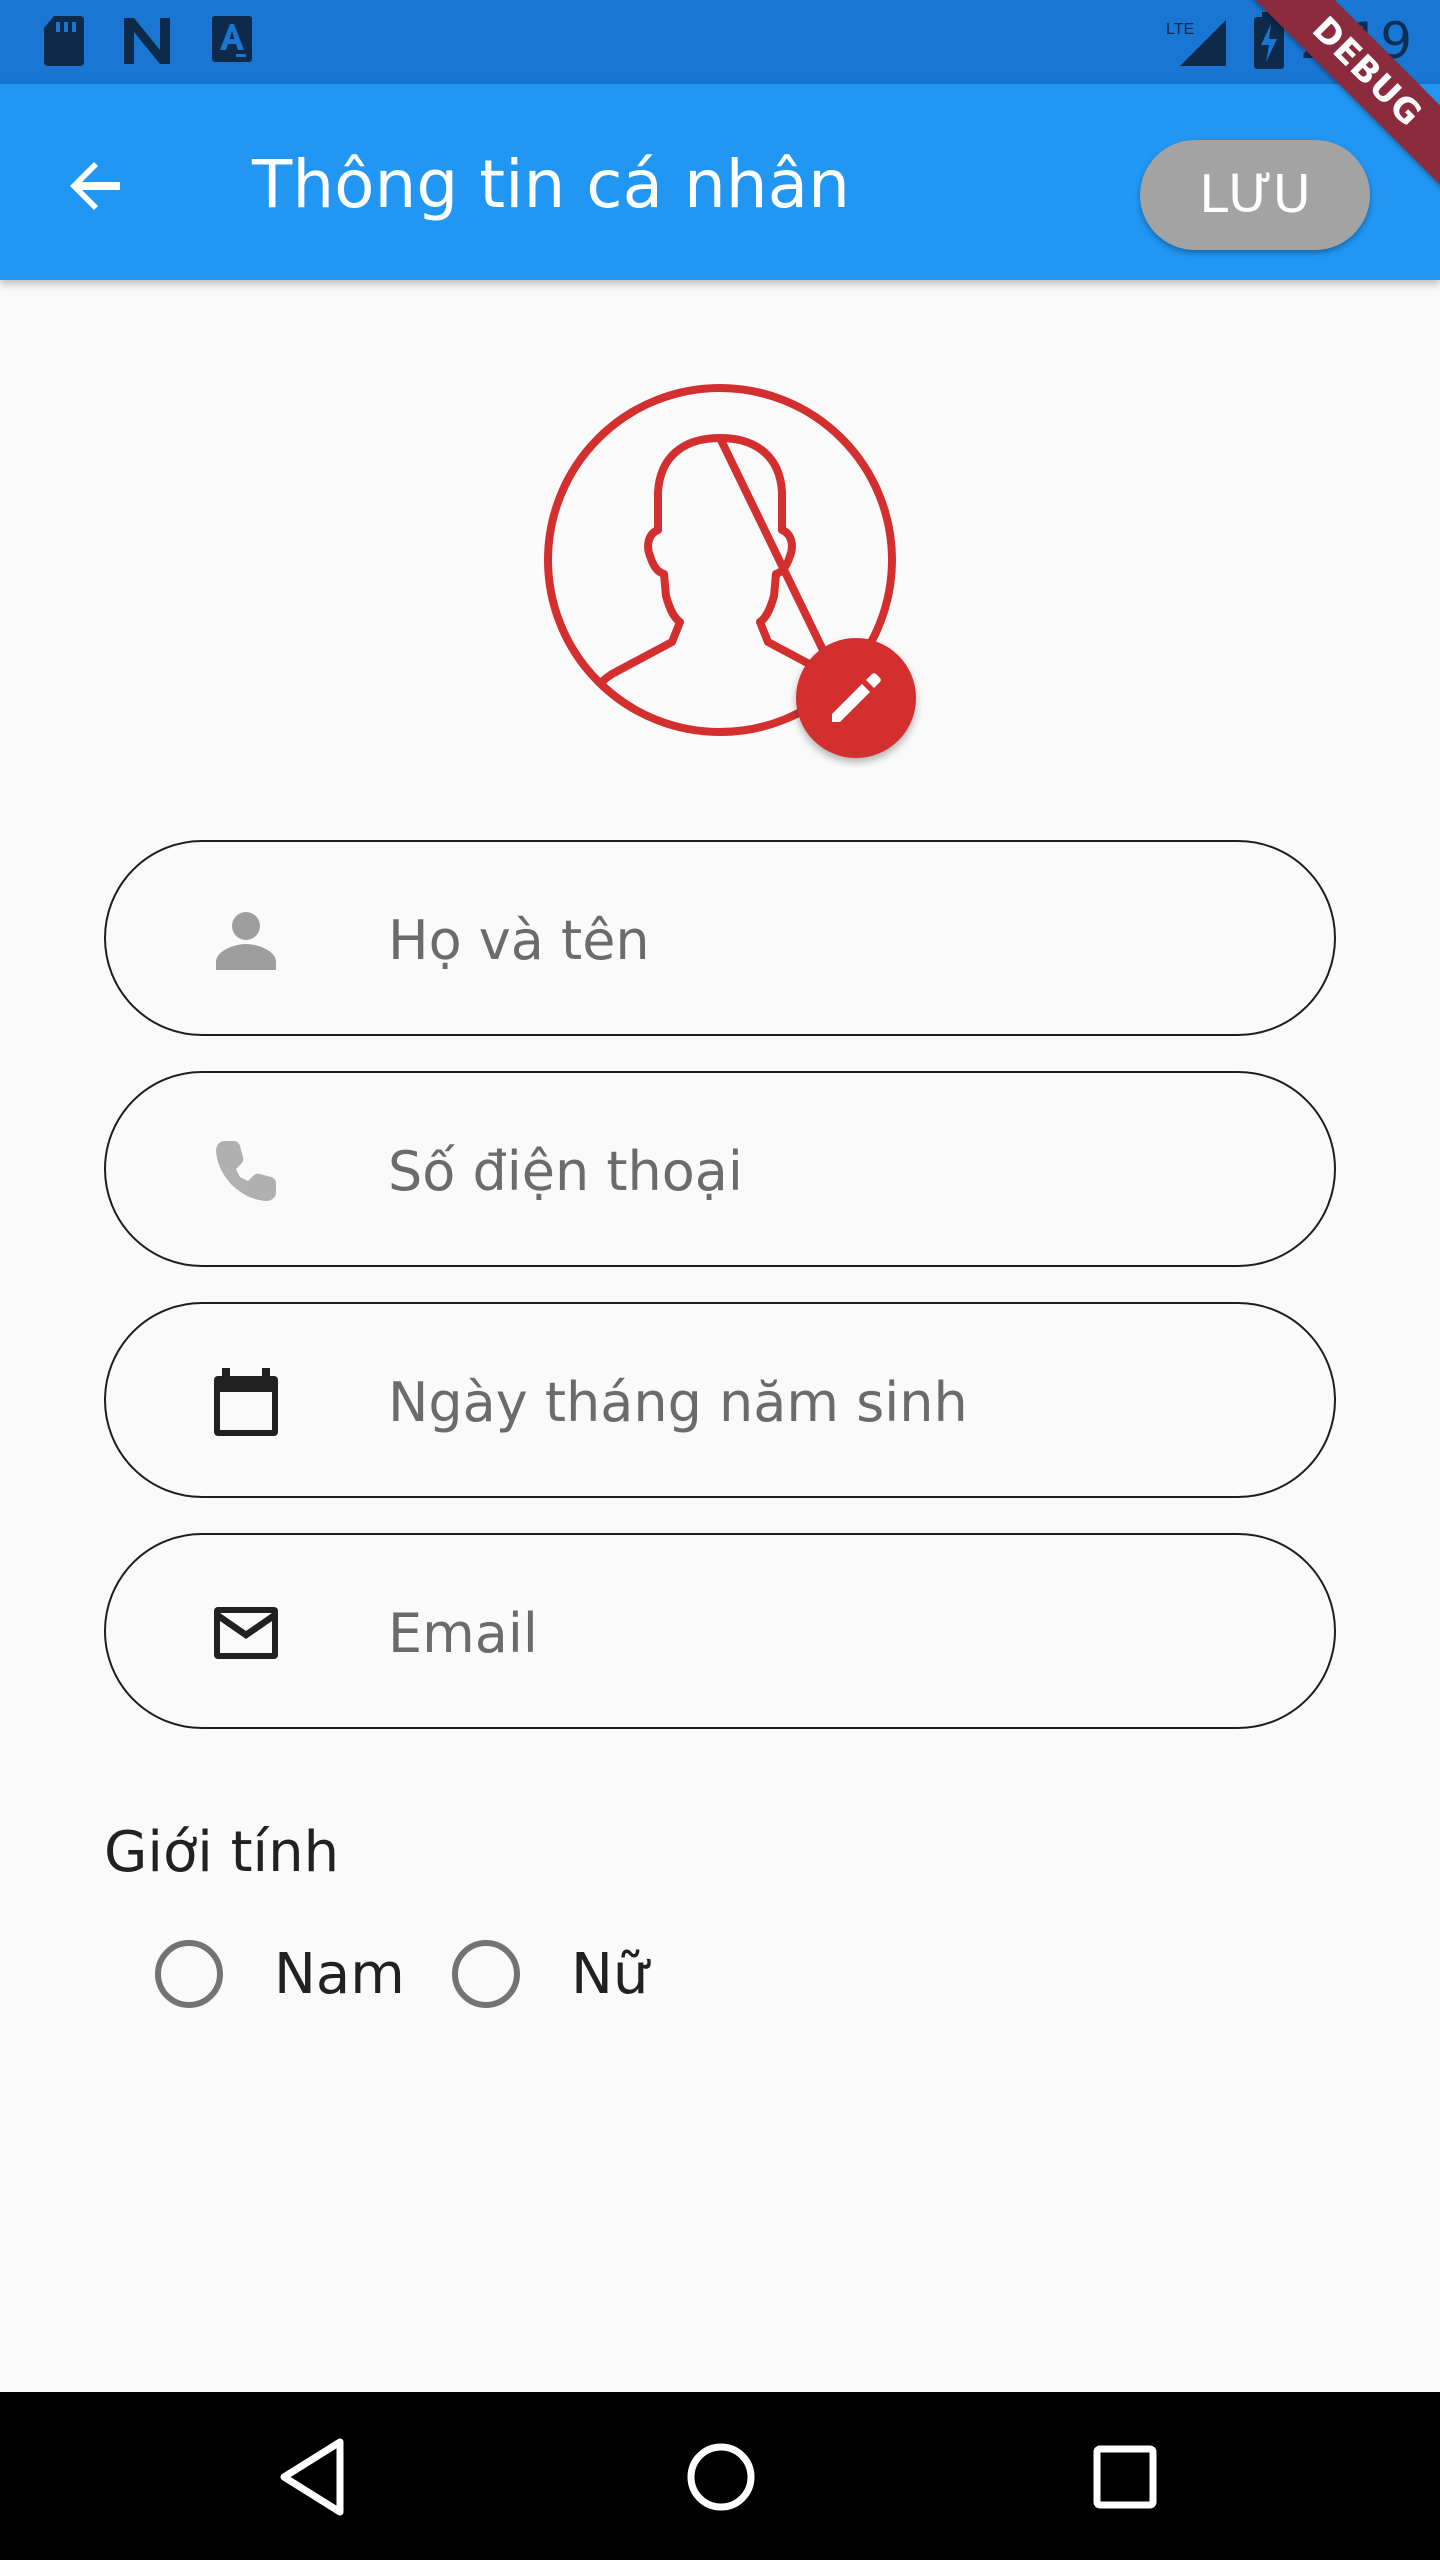 This screenshot has height=2560, width=1440. Describe the element at coordinates (828, 1402) in the screenshot. I see `birthday-input` at that location.